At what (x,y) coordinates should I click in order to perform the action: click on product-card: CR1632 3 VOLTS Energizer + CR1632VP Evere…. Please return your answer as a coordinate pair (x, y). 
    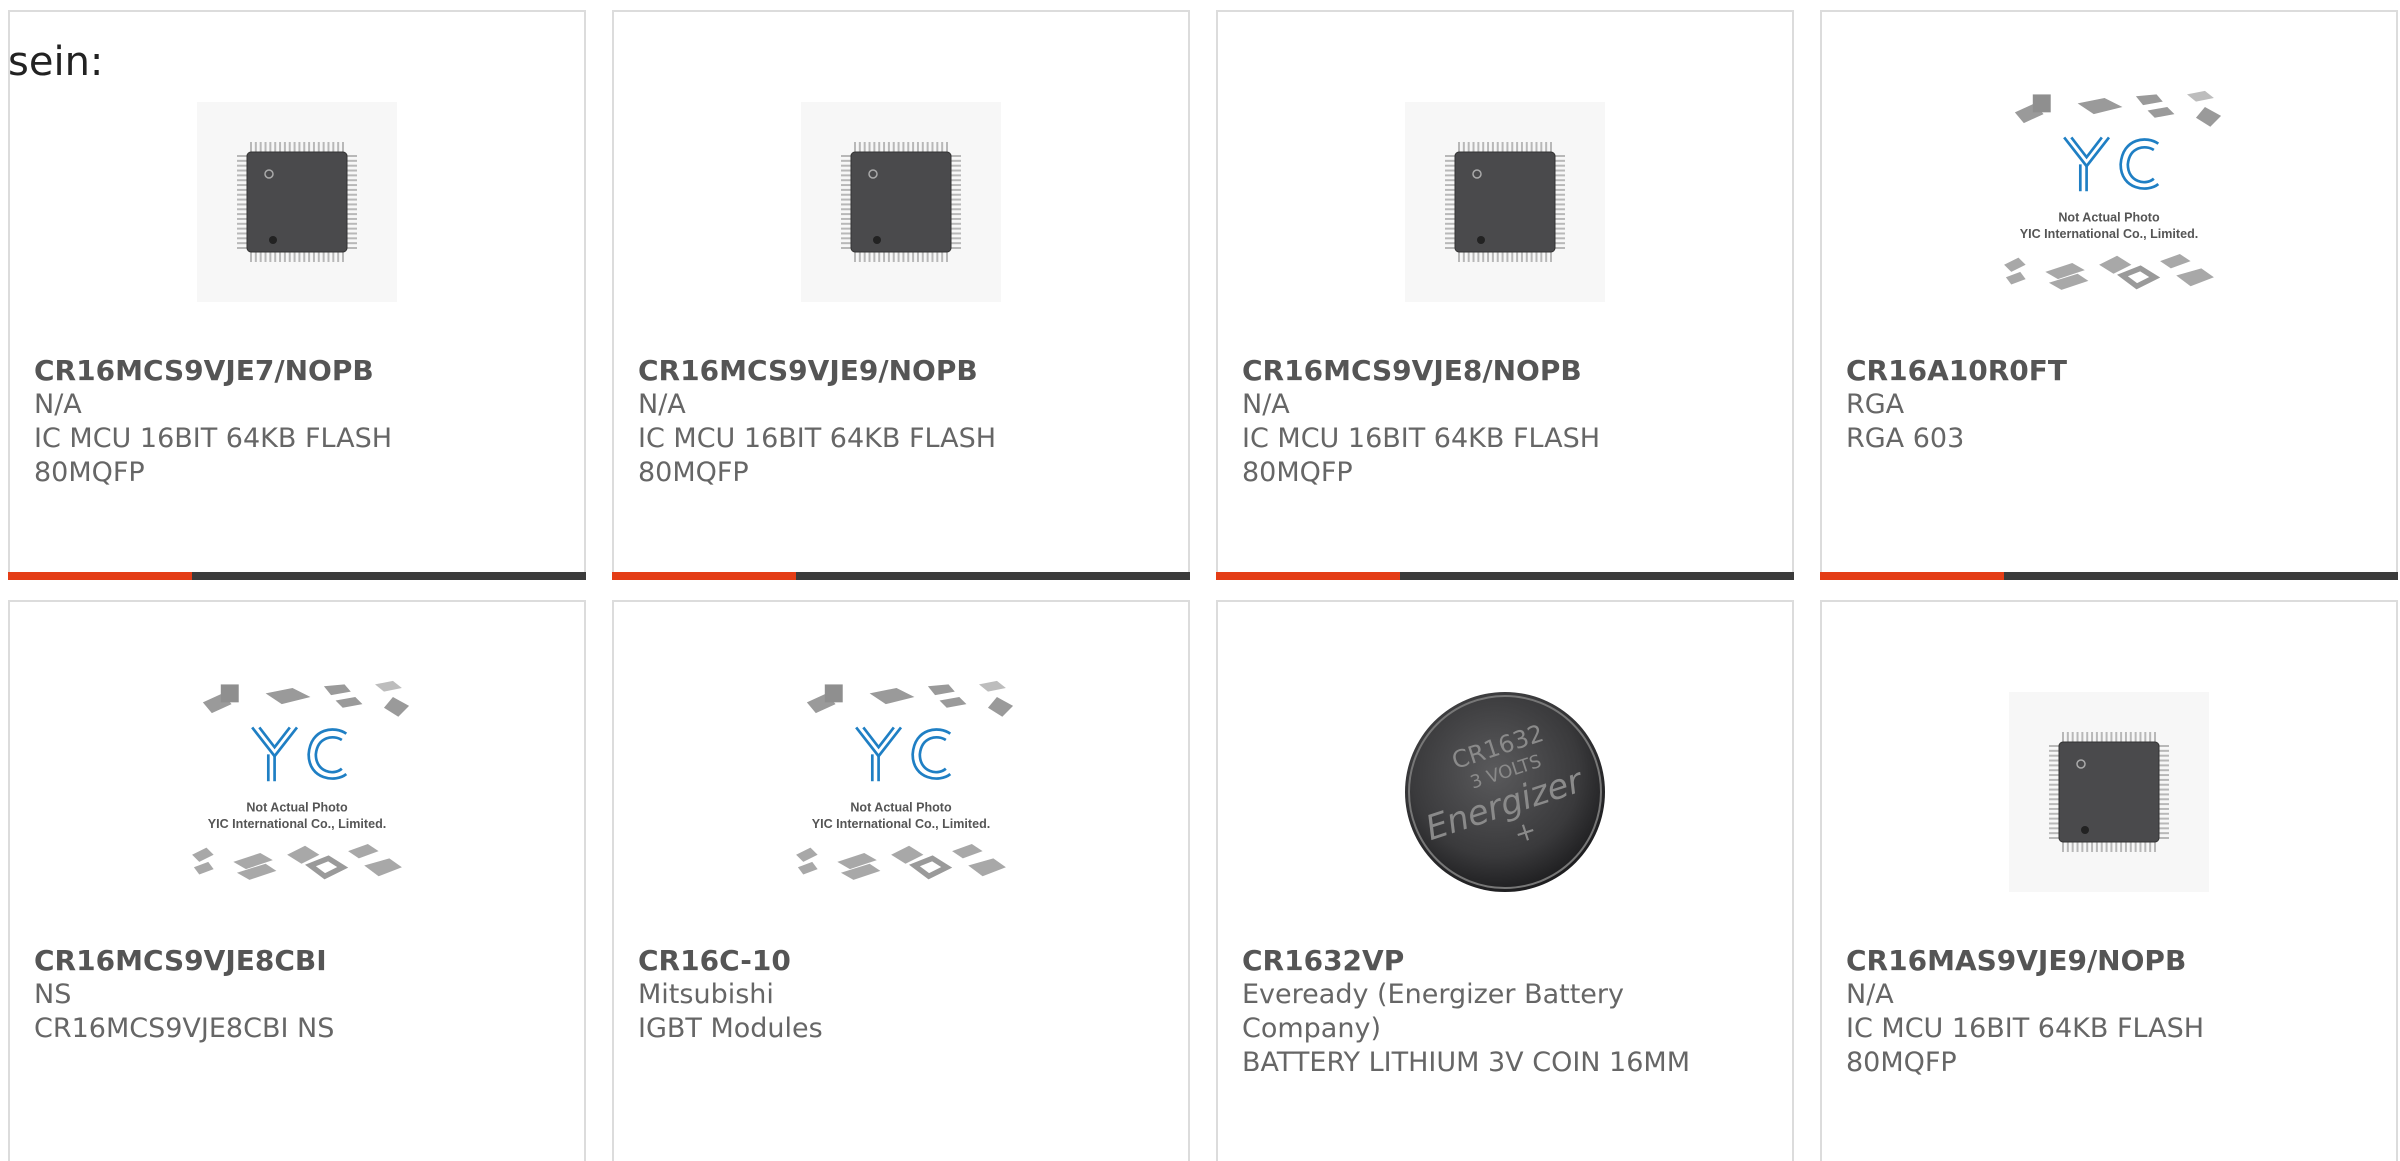
    Looking at the image, I should click on (1505, 880).